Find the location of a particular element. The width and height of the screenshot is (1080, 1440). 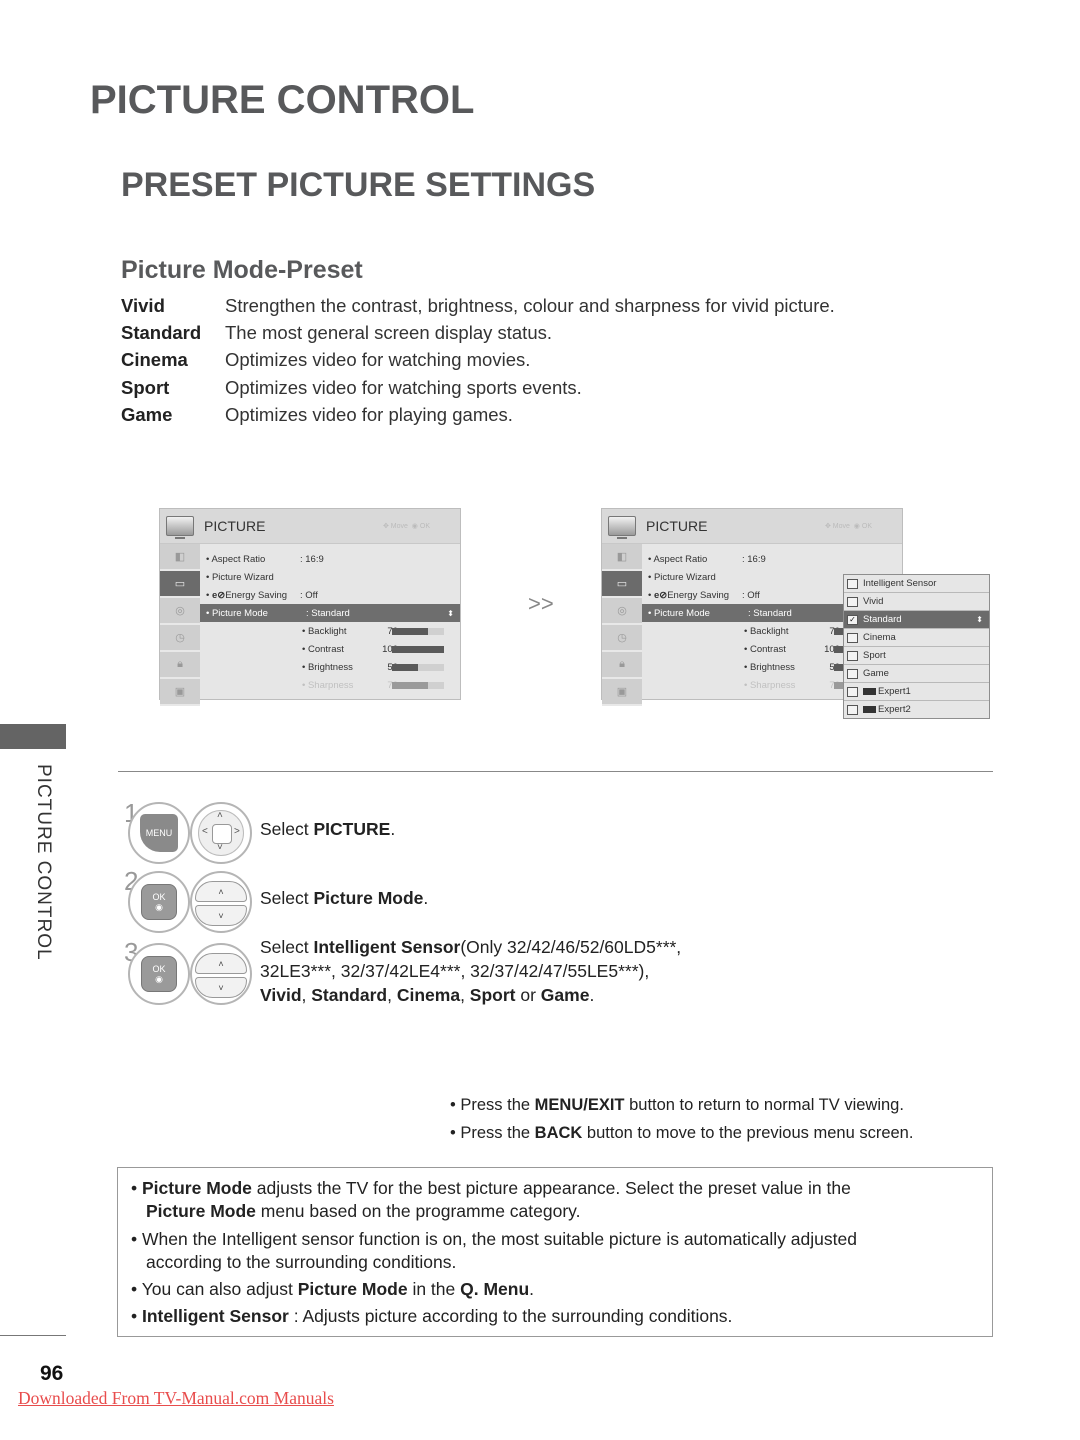

menu-button: MENU is located at coordinates (159, 833).